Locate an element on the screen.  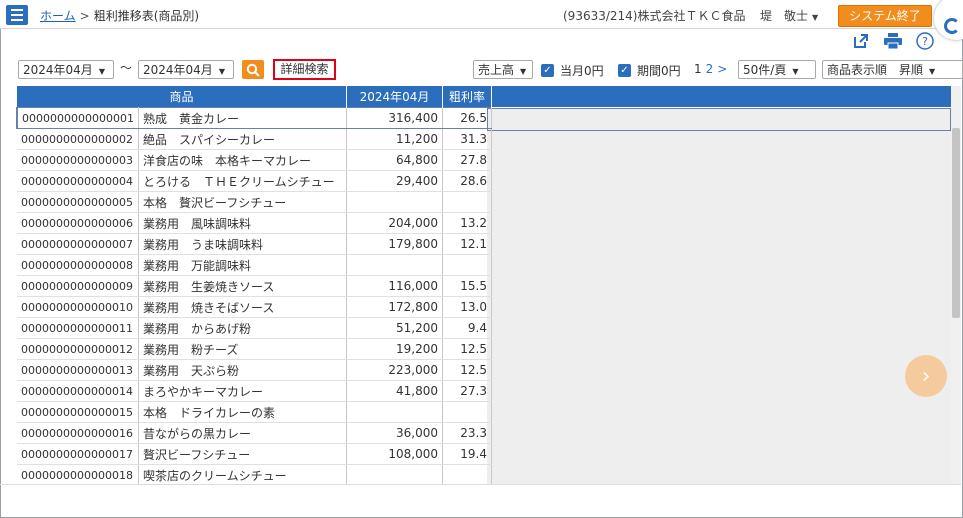
product-code-cell: 0000000000000014 is located at coordinates (78, 391).